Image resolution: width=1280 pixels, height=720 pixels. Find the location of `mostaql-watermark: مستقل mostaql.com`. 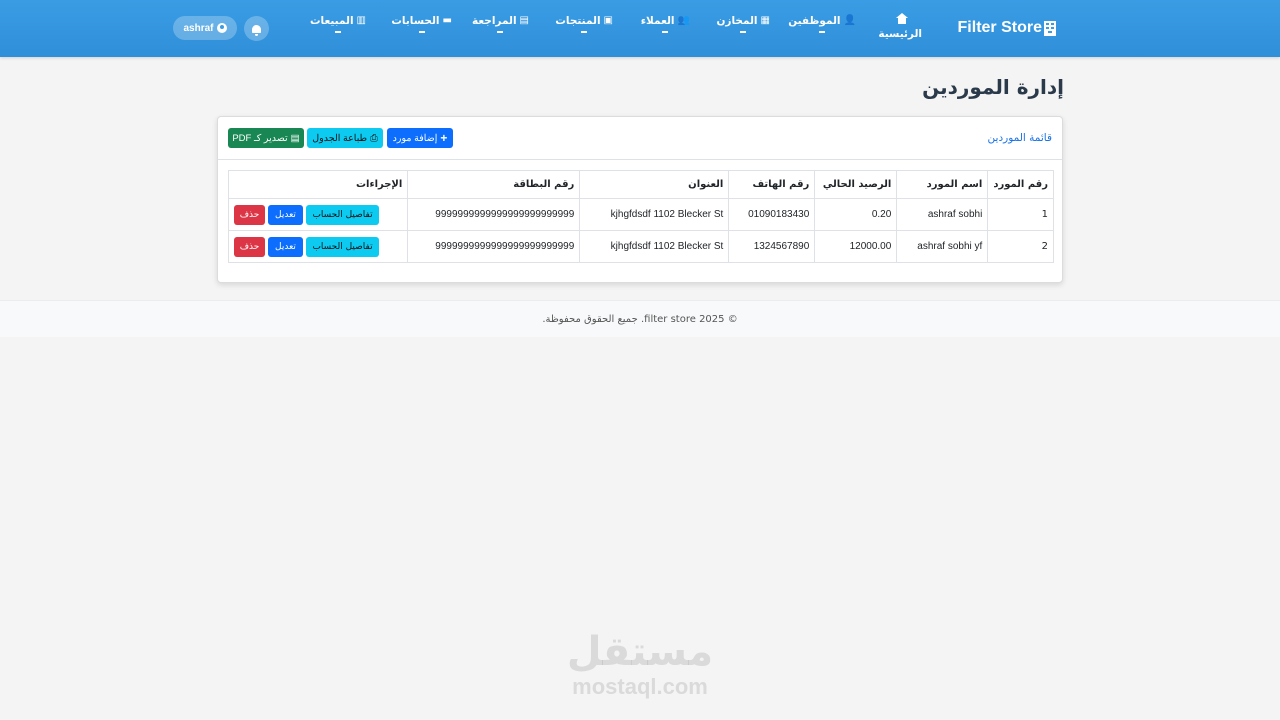

mostaql-watermark: مستقل mostaql.com is located at coordinates (640, 665).